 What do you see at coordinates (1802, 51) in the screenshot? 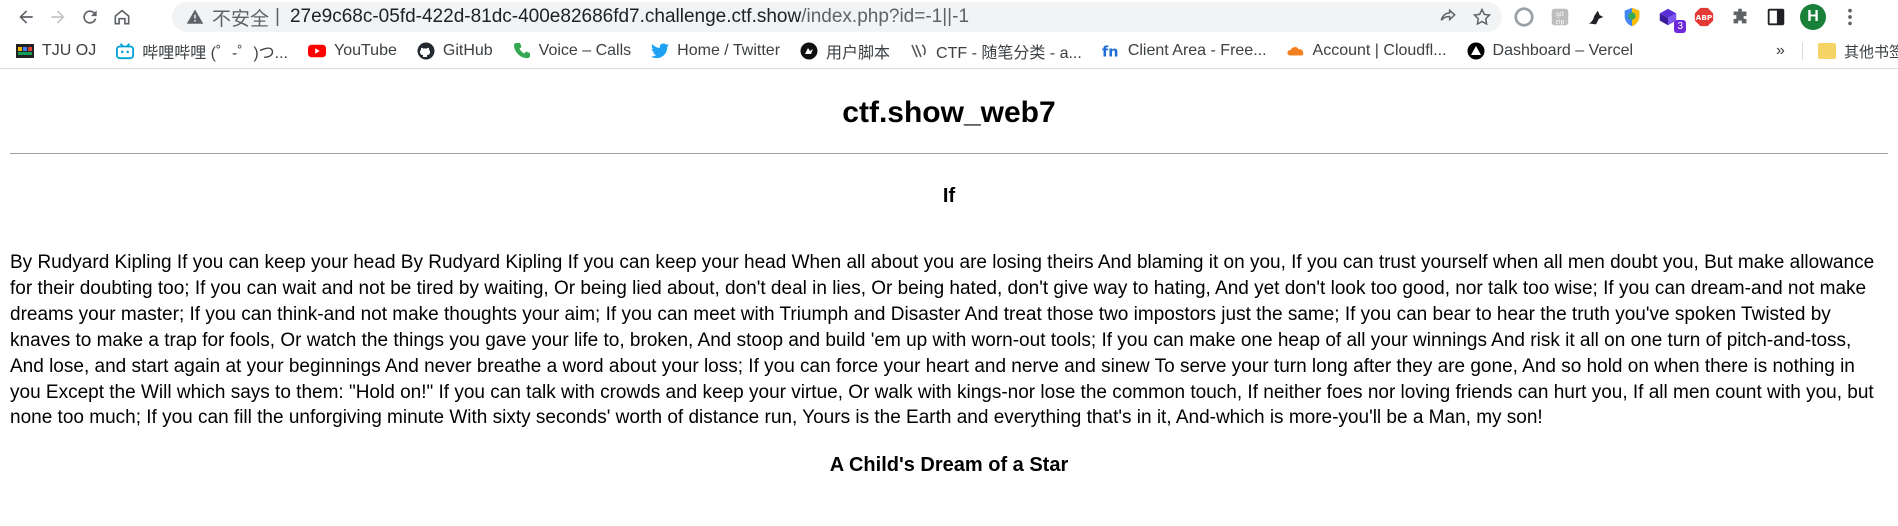
I see `bookmarks-divider` at bounding box center [1802, 51].